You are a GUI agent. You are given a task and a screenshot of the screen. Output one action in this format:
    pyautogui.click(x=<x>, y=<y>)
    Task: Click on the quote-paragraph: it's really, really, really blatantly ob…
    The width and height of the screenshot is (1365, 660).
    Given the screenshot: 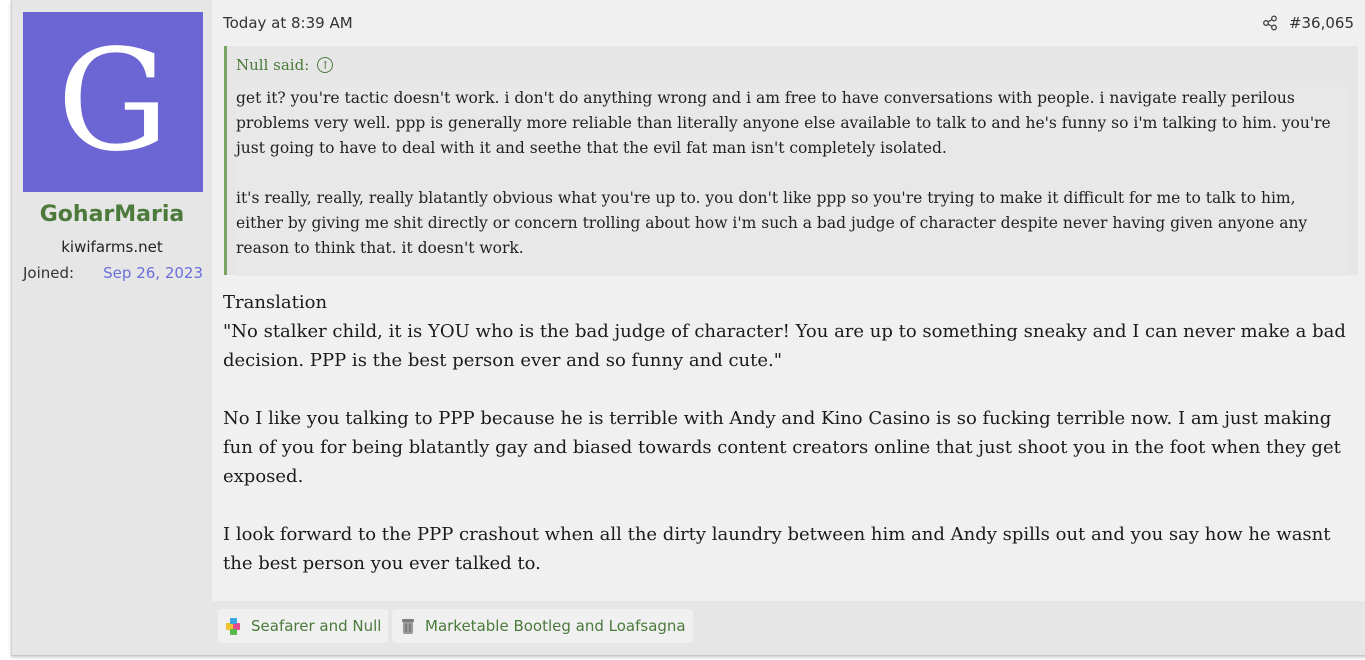 What is the action you would take?
    pyautogui.click(x=772, y=223)
    